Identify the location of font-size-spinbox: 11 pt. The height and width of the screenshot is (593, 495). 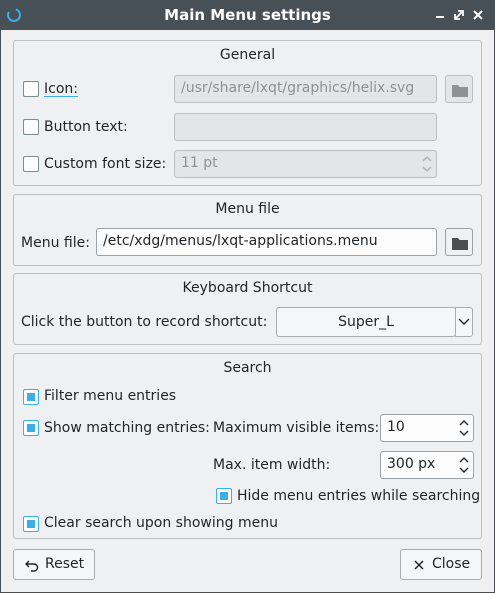
(305, 164).